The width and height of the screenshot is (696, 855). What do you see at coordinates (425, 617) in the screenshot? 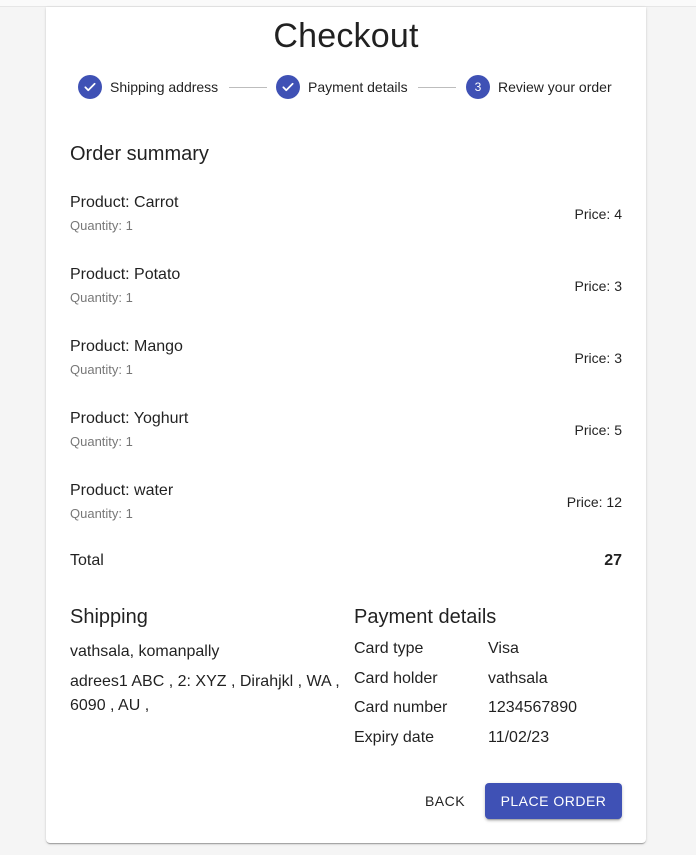
I see `payment-details-heading: Payment details` at bounding box center [425, 617].